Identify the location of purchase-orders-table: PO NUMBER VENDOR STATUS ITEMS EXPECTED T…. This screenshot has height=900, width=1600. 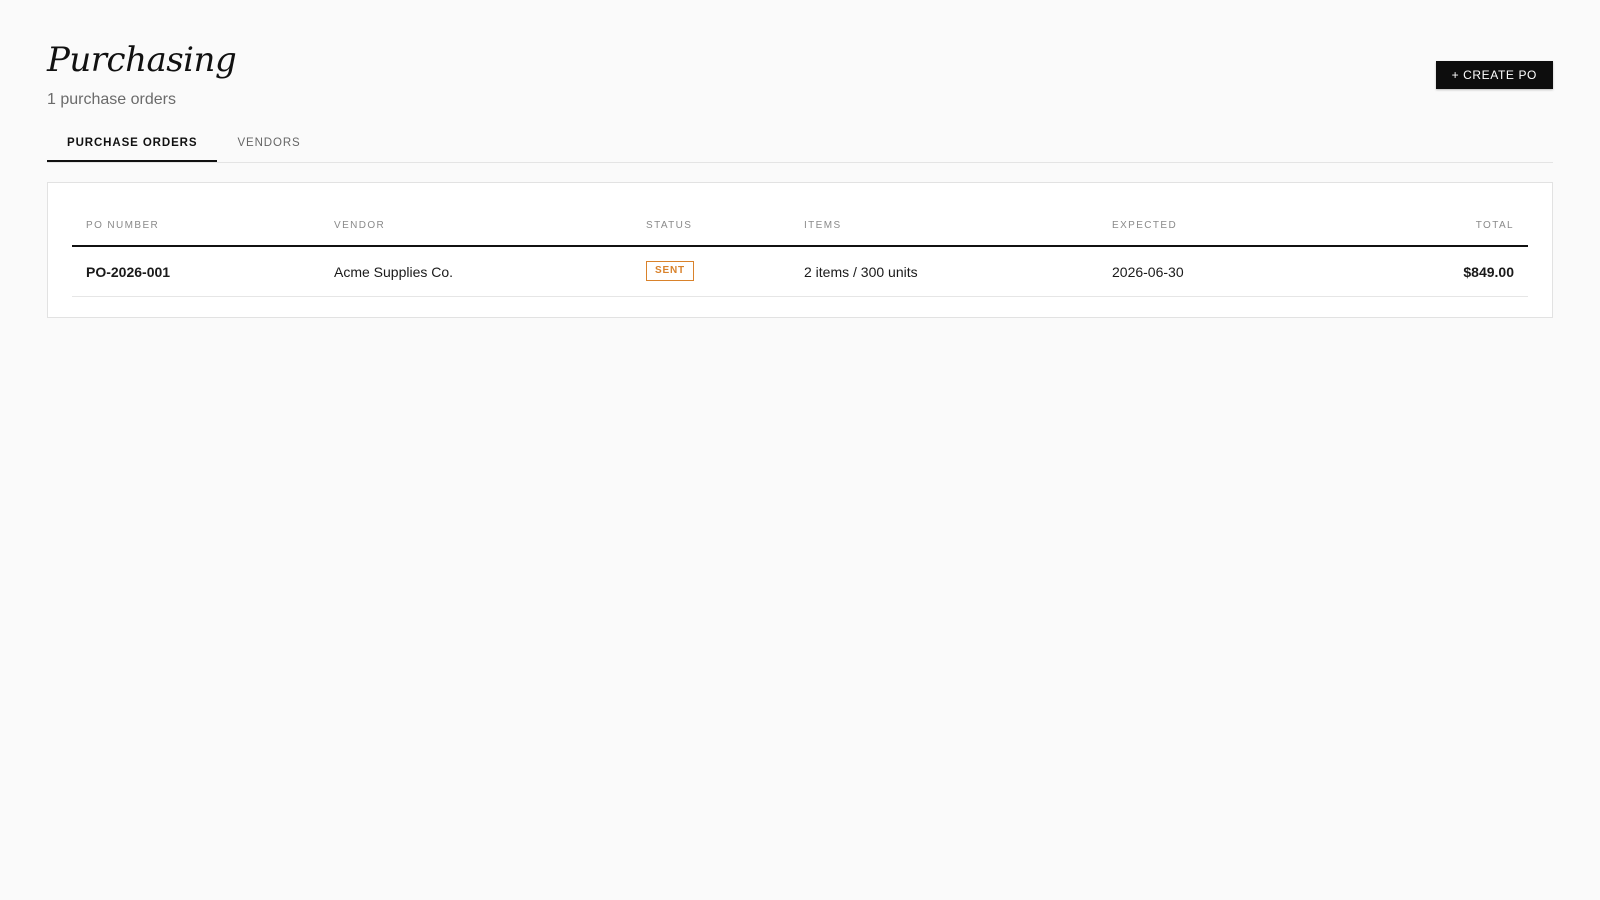
(800, 252).